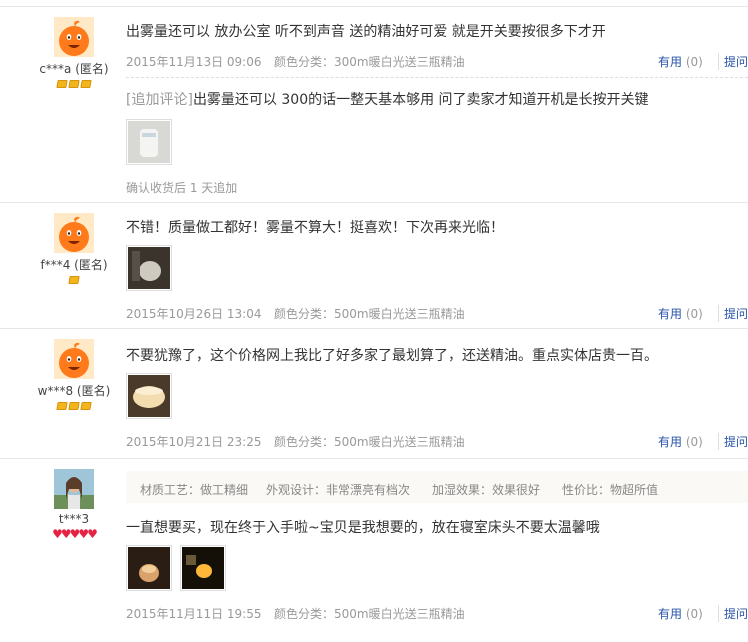  What do you see at coordinates (366, 32) in the screenshot?
I see `review-text: 出雾量还可以 放办公室 听不到声音 送的精油好可爱 就是开关要按很多下才开` at bounding box center [366, 32].